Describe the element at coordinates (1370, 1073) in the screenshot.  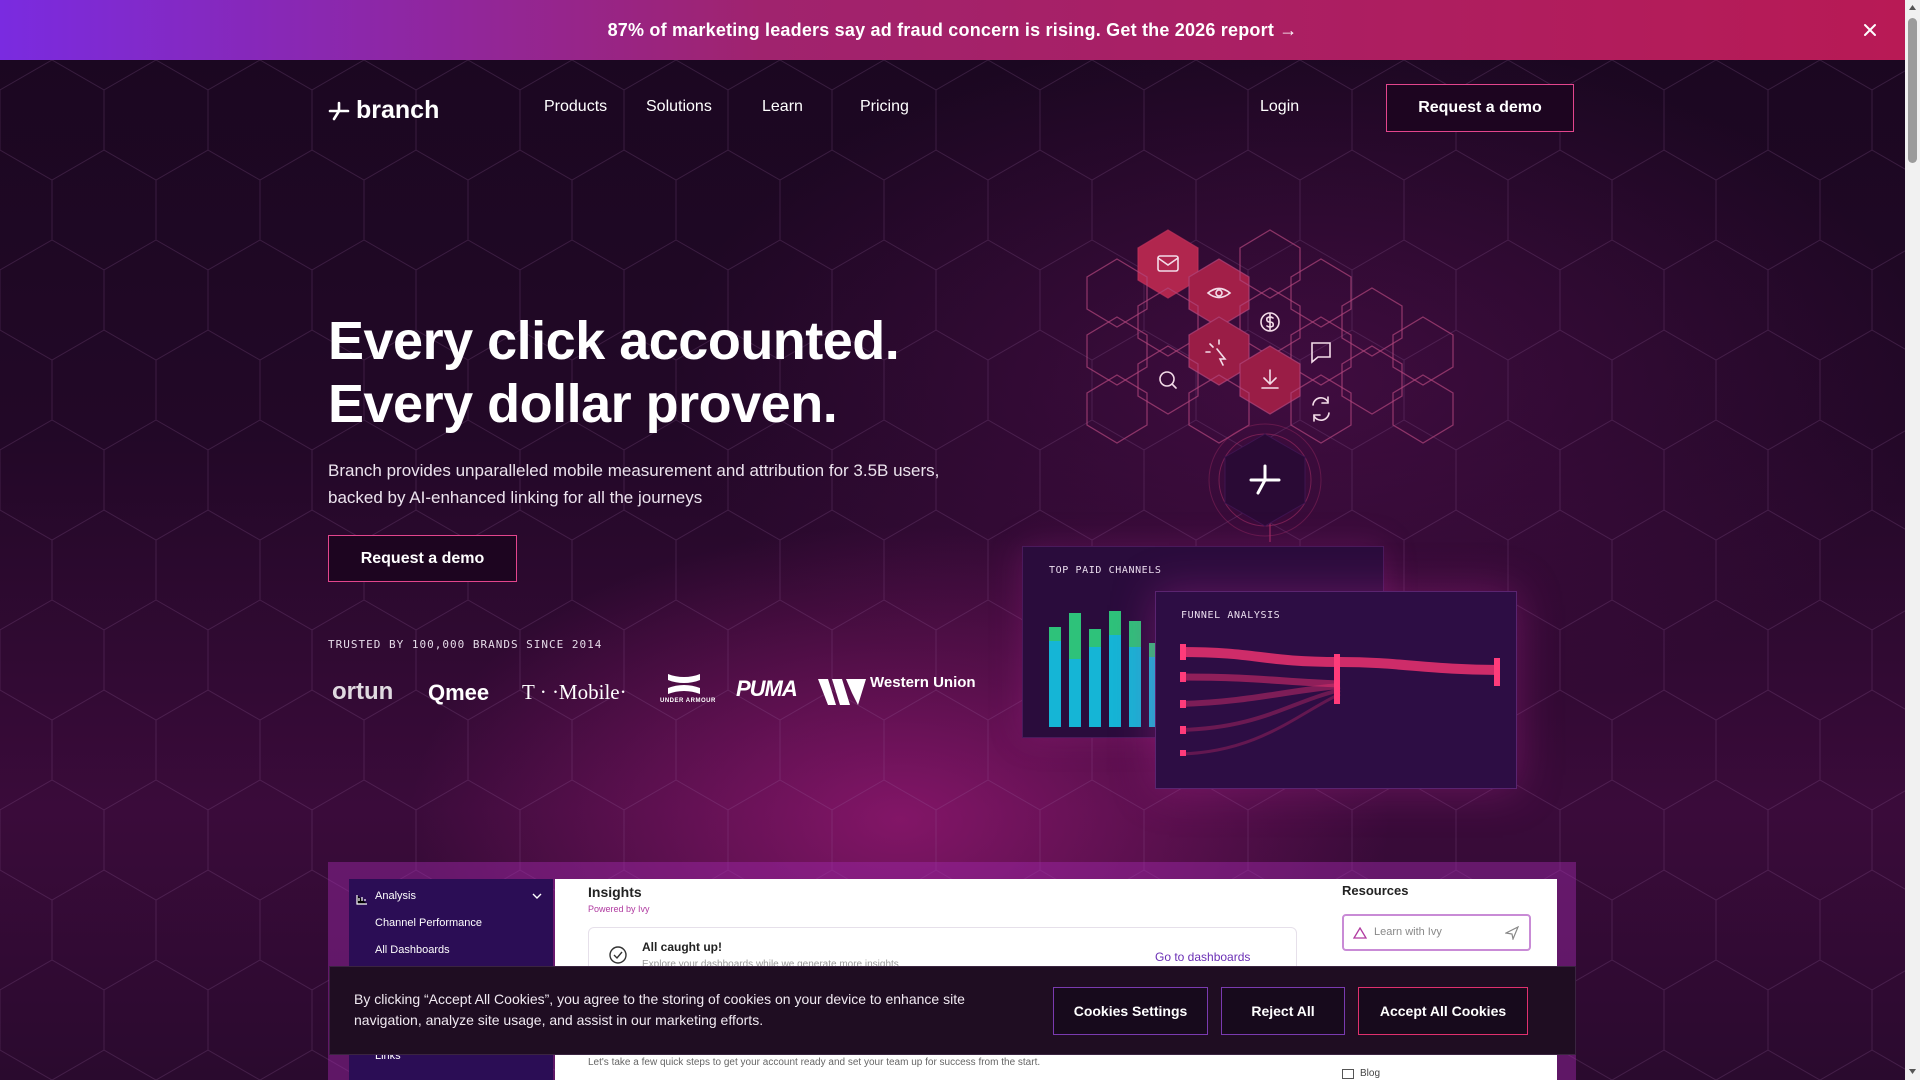
I see `blog-label: Blog` at that location.